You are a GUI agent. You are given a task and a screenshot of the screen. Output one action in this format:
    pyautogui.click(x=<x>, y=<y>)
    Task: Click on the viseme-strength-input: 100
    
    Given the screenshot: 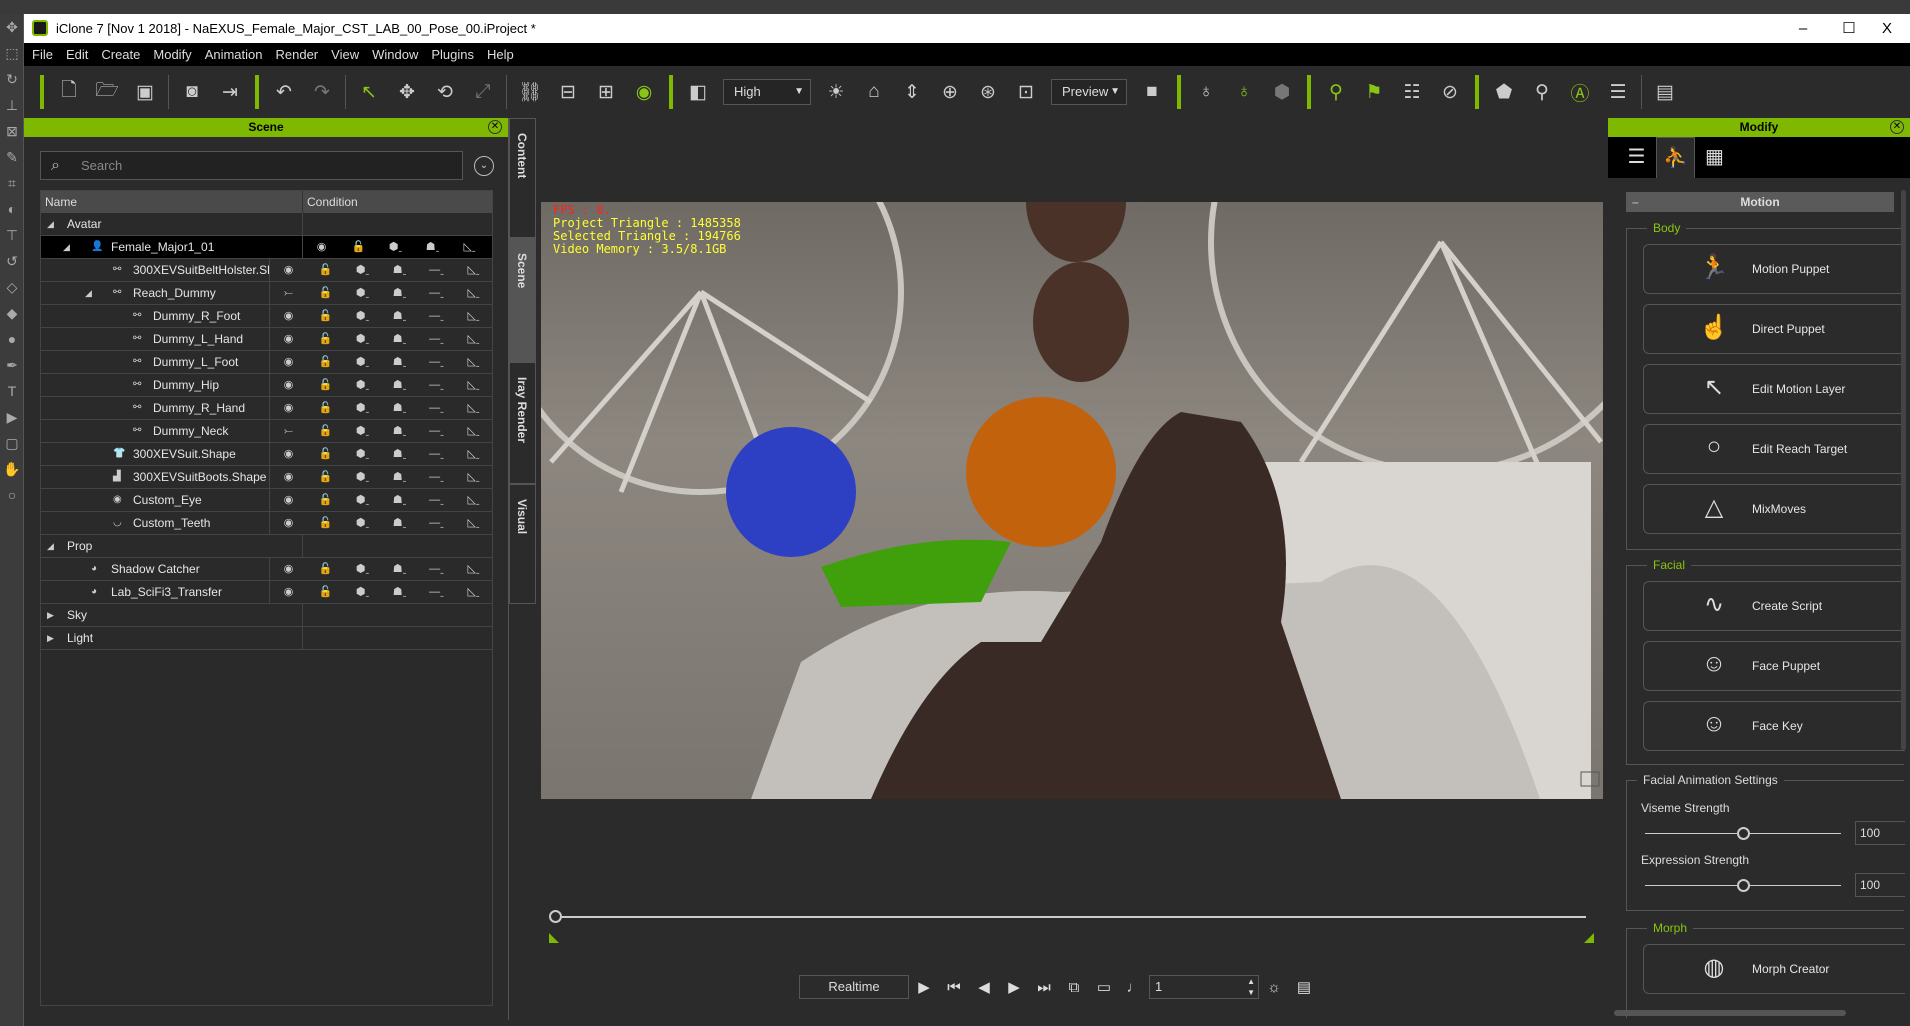 What is the action you would take?
    pyautogui.click(x=1880, y=833)
    